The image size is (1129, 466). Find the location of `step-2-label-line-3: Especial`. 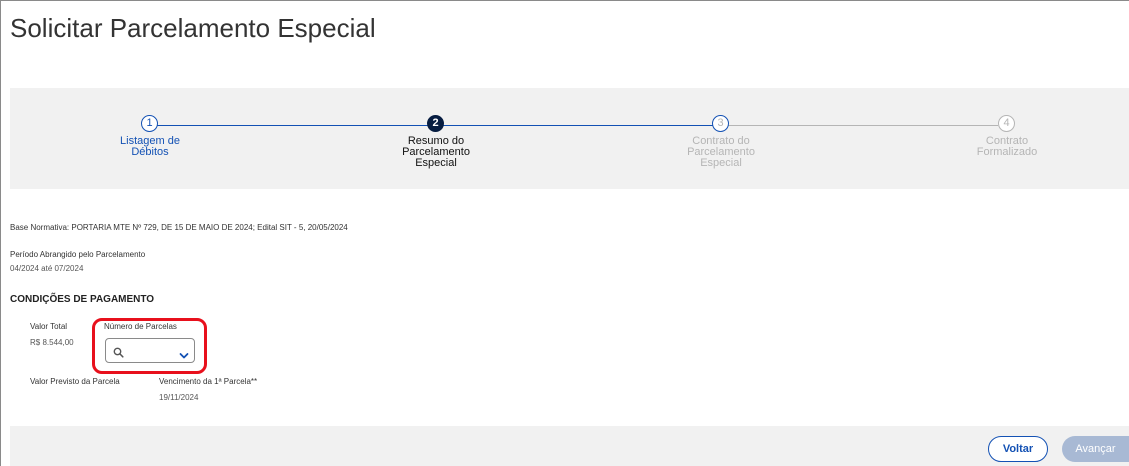

step-2-label-line-3: Especial is located at coordinates (436, 163).